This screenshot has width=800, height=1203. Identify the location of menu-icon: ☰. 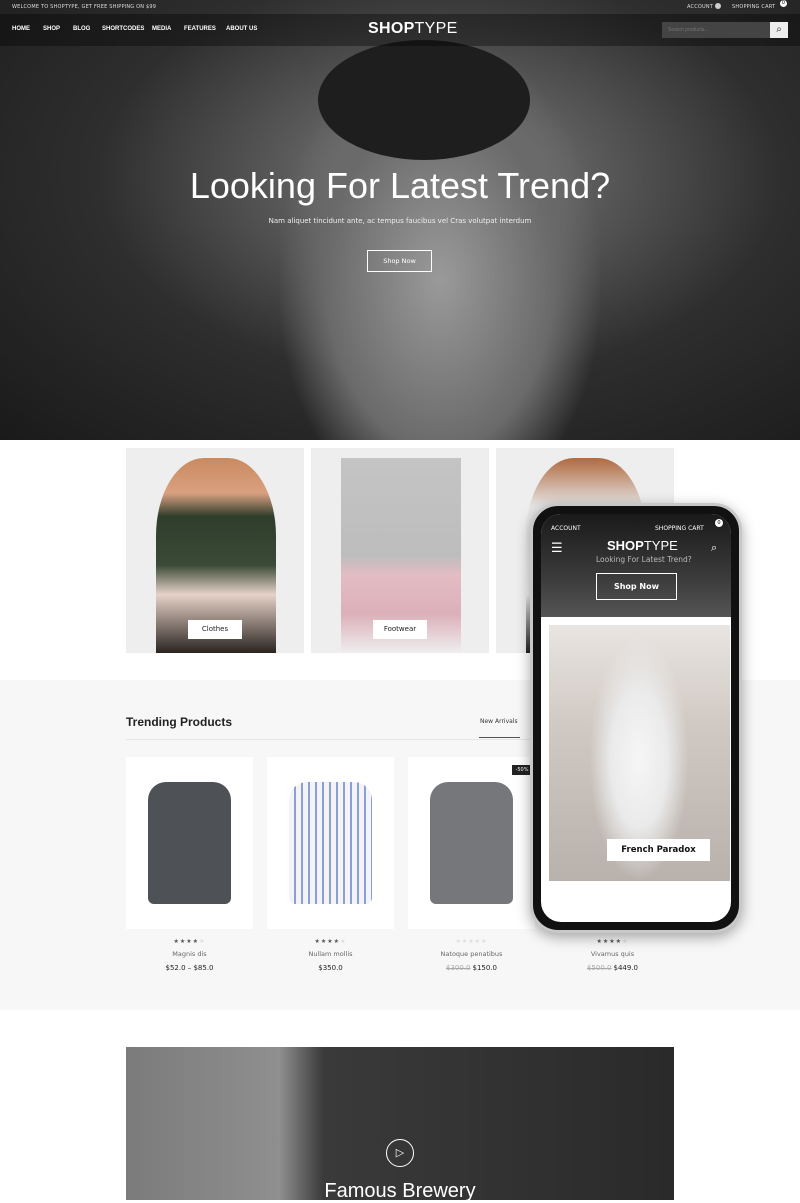
(557, 548).